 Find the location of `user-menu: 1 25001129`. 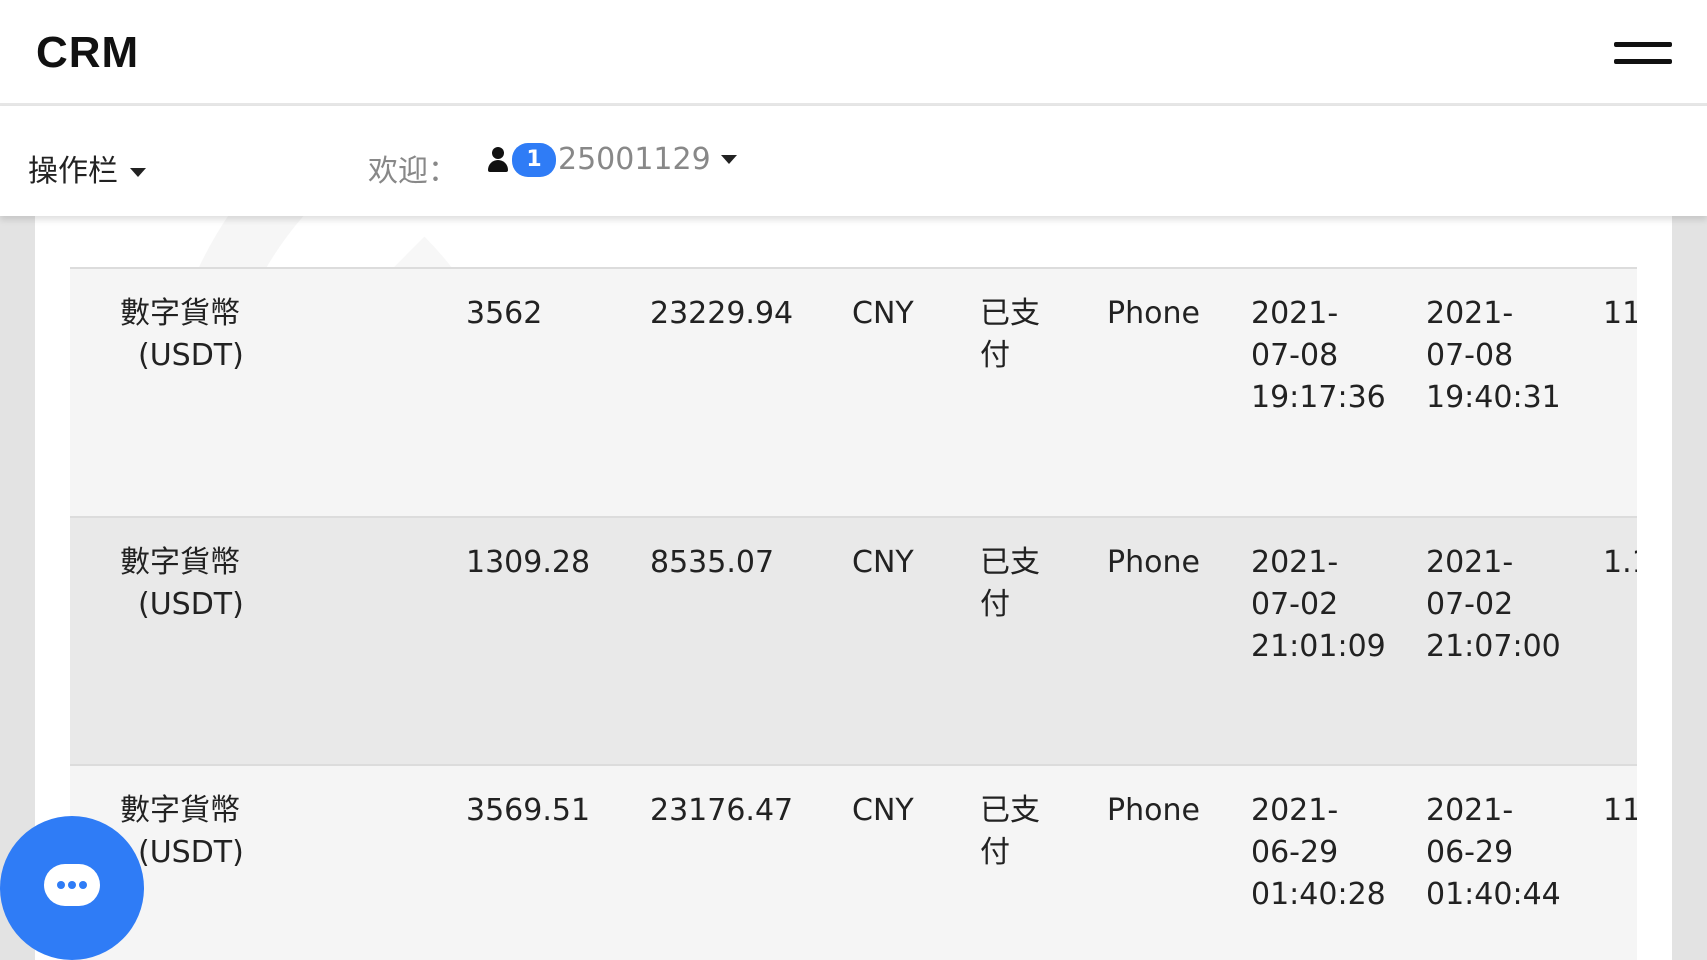

user-menu: 1 25001129 is located at coordinates (611, 159).